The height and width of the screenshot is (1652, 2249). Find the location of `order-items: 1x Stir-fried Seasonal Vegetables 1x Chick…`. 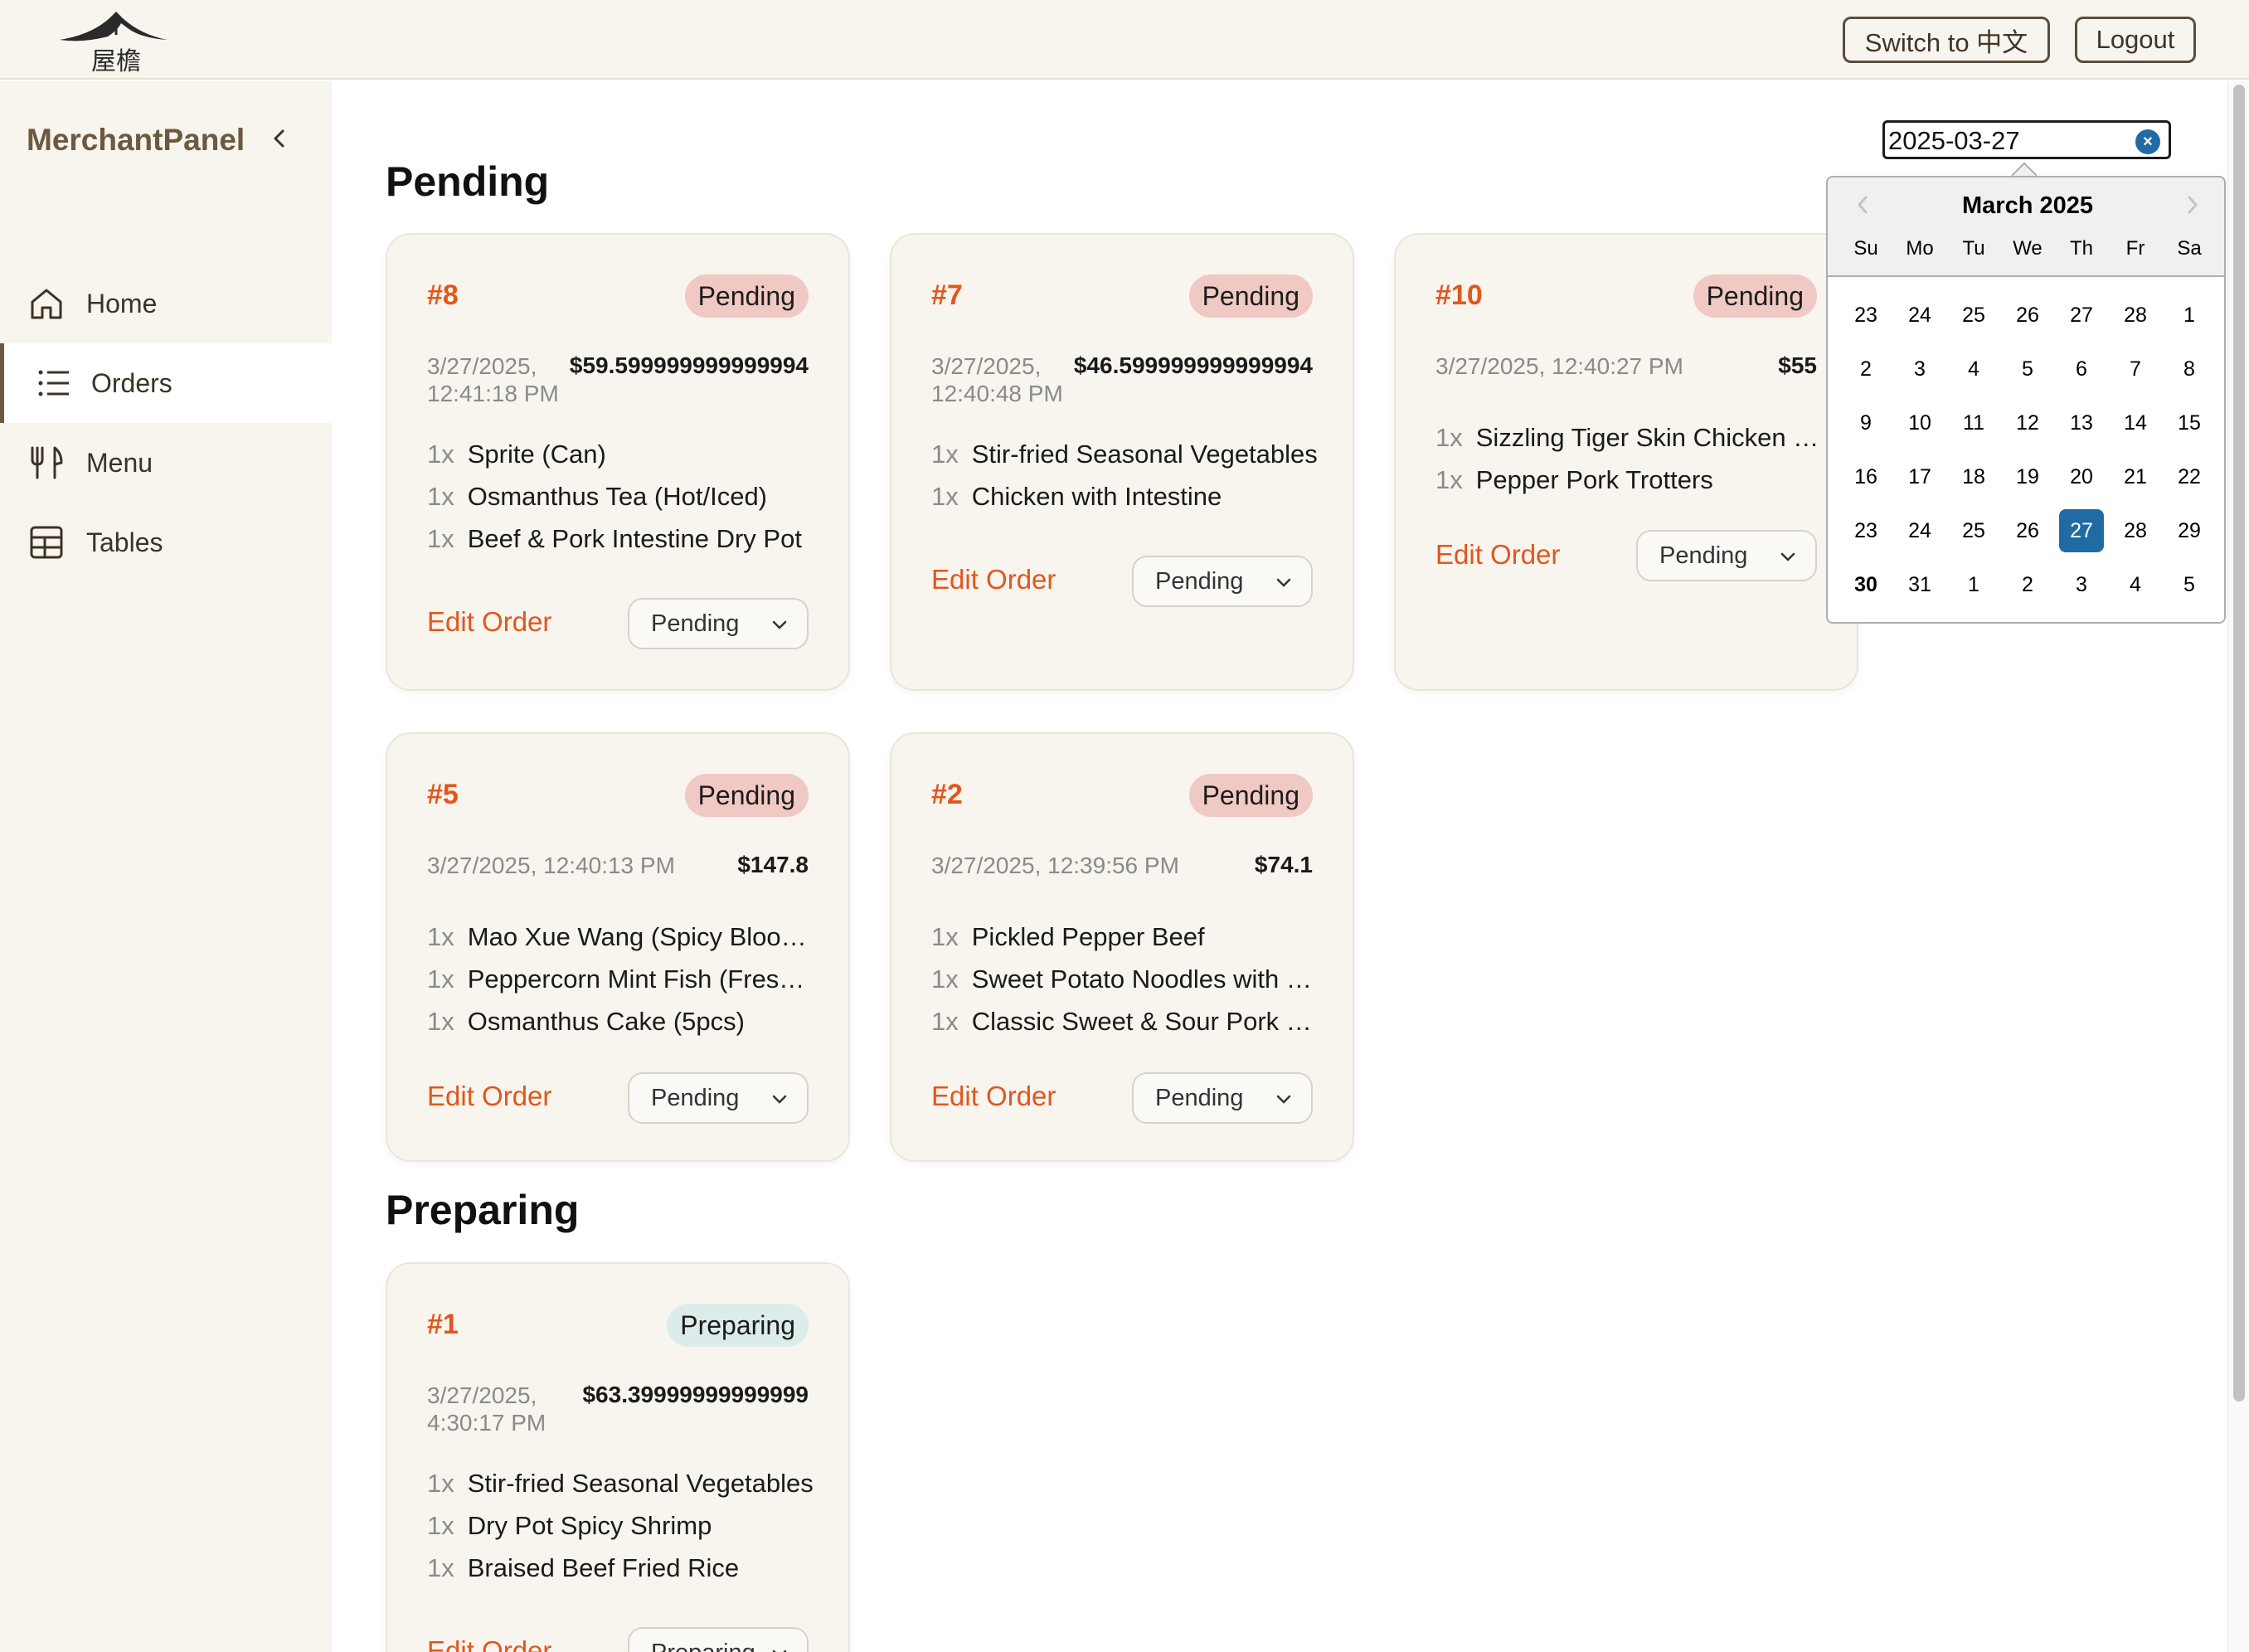

order-items: 1x Stir-fried Seasonal Vegetables 1x Chick… is located at coordinates (1124, 480).